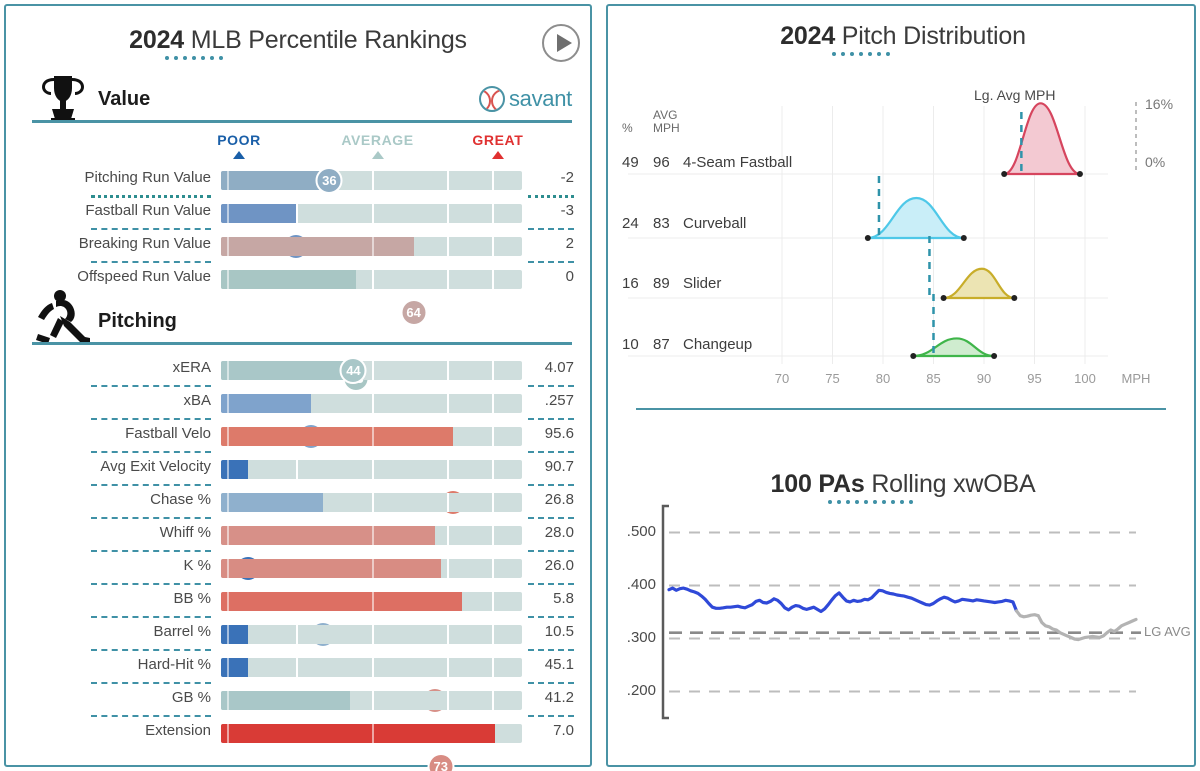  I want to click on metric-value: 26.8, so click(559, 499).